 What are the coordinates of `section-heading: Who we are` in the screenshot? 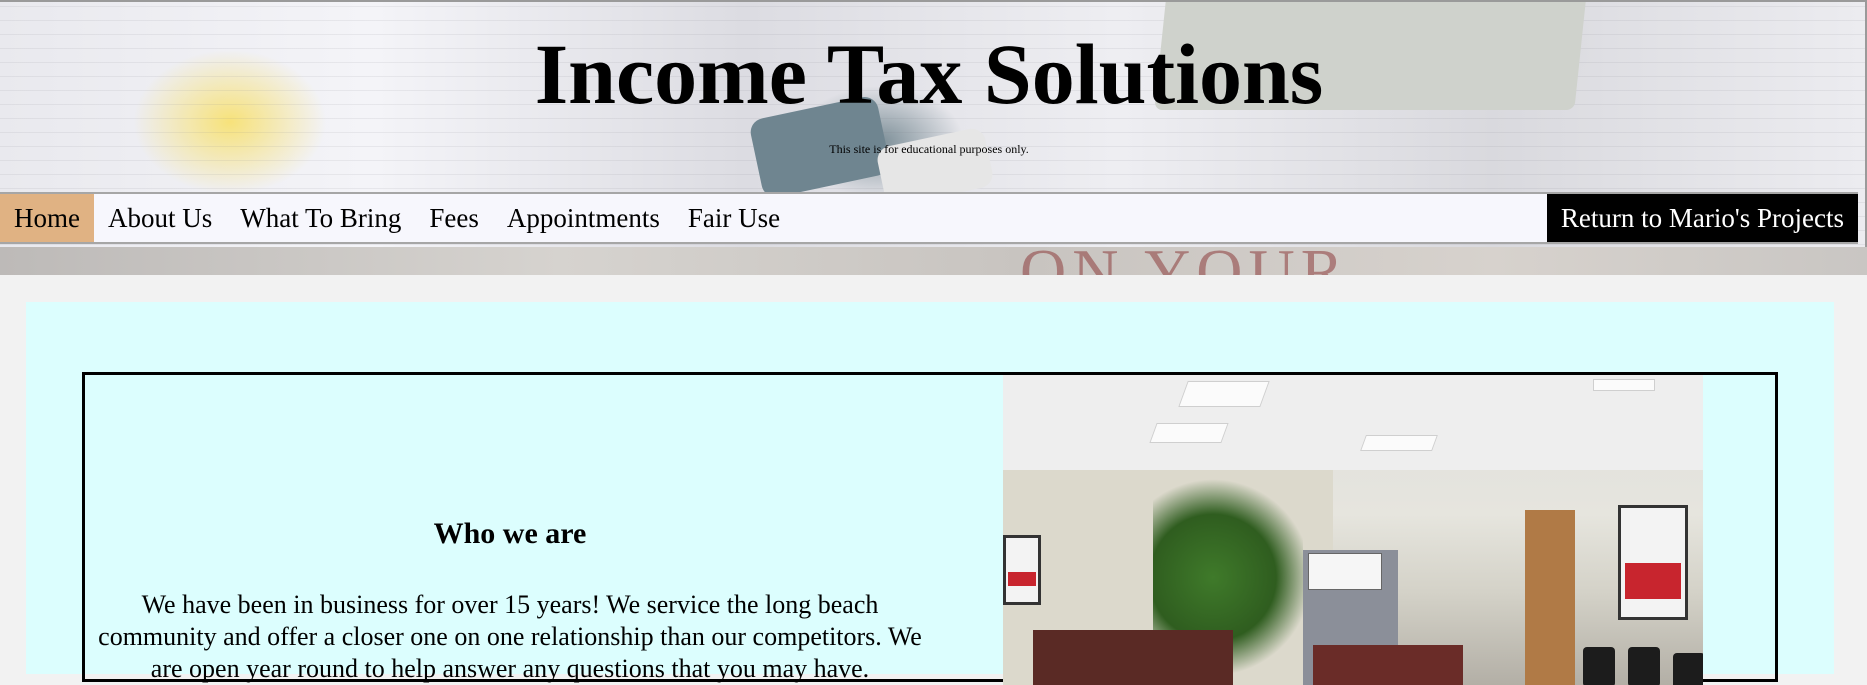 It's located at (510, 533).